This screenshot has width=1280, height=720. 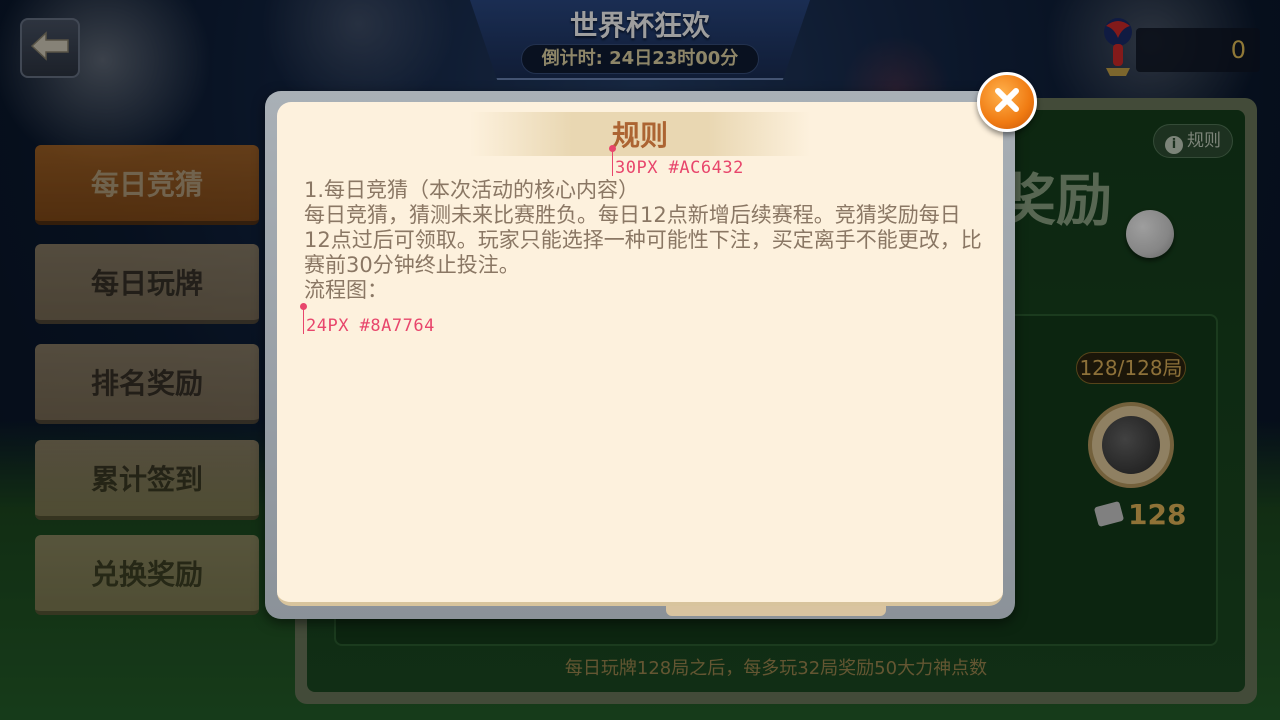 What do you see at coordinates (472, 190) in the screenshot?
I see `rules-line-heading: 1.每日竞猜（本次活动的核心内容）` at bounding box center [472, 190].